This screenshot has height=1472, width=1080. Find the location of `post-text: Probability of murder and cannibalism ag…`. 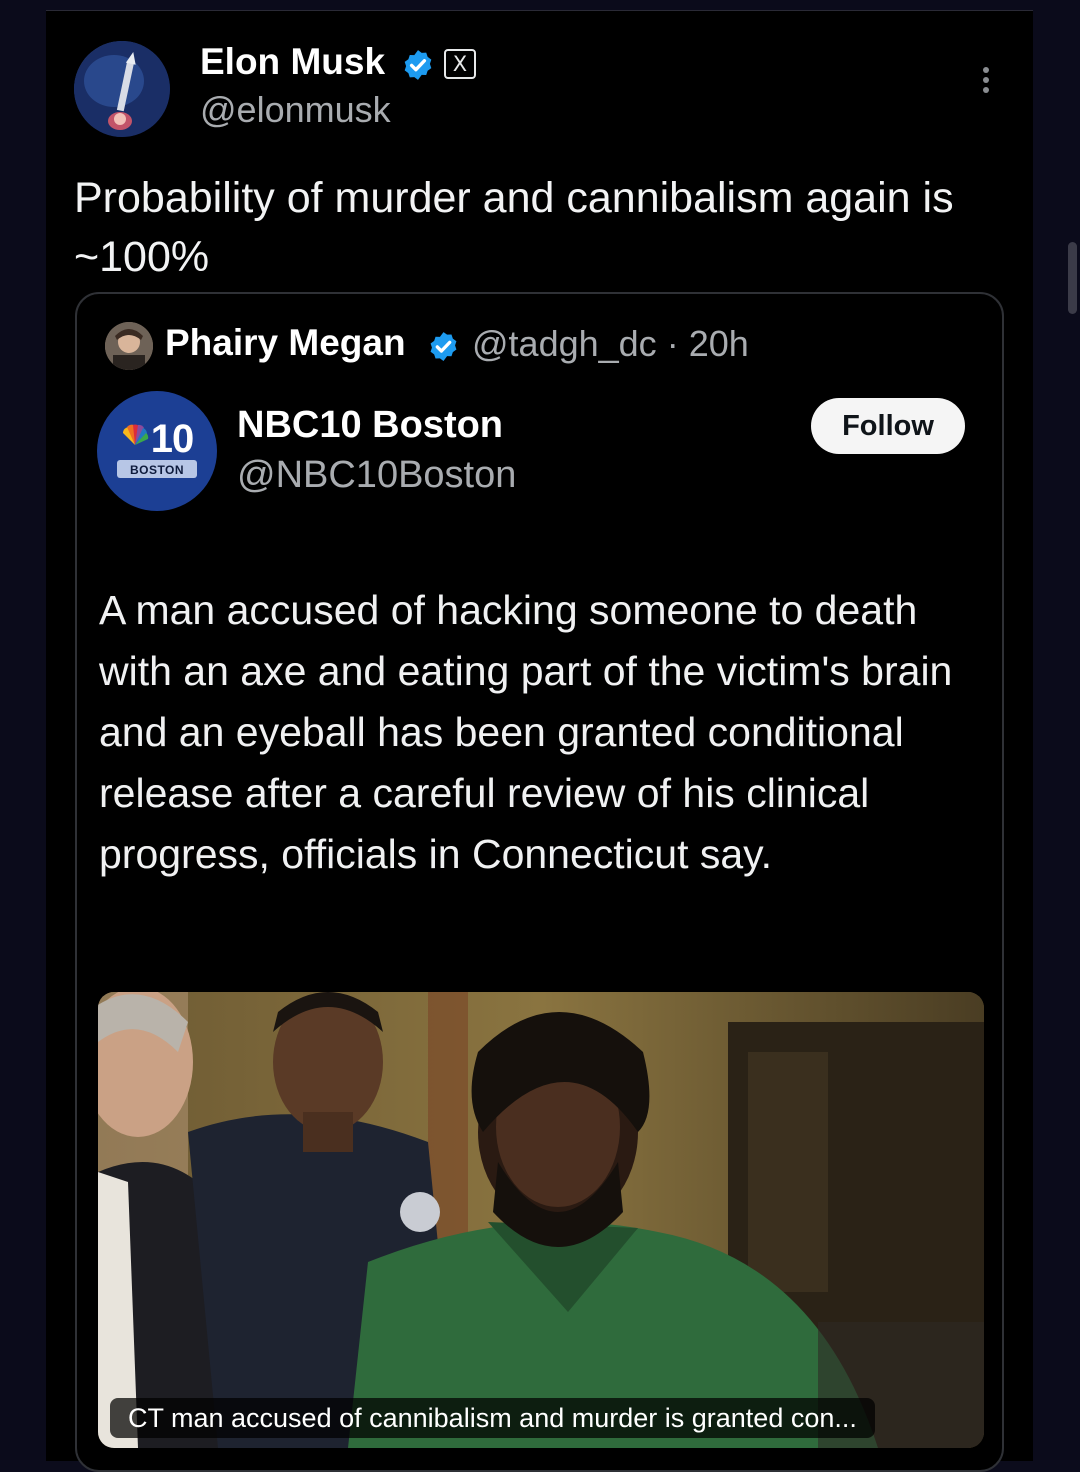

post-text: Probability of murder and cannibalism ag… is located at coordinates (514, 227).